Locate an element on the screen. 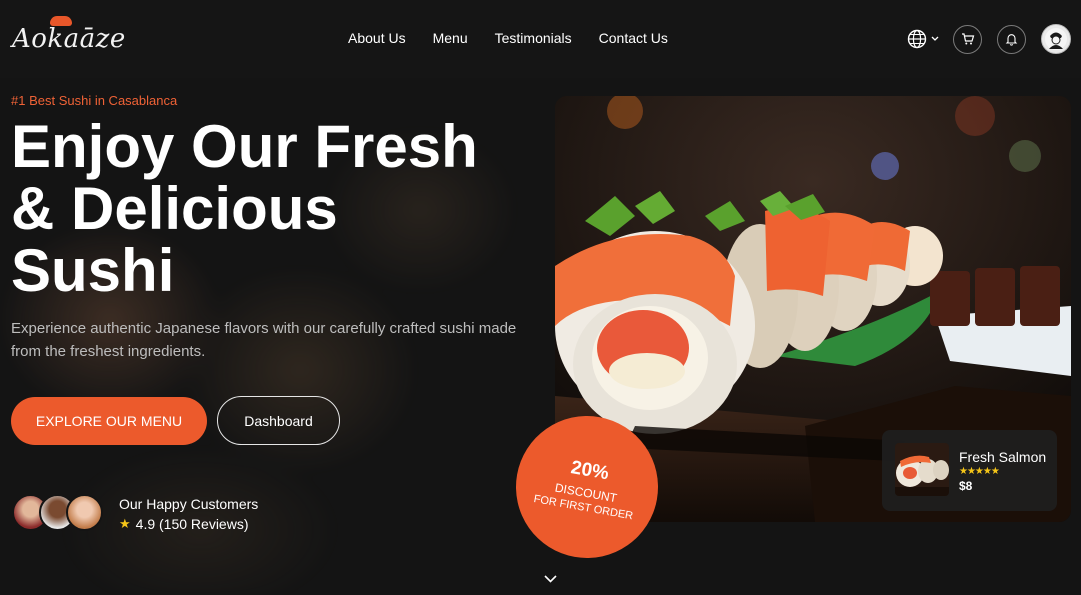  brand-logo: Aokaāze is located at coordinates (68, 40).